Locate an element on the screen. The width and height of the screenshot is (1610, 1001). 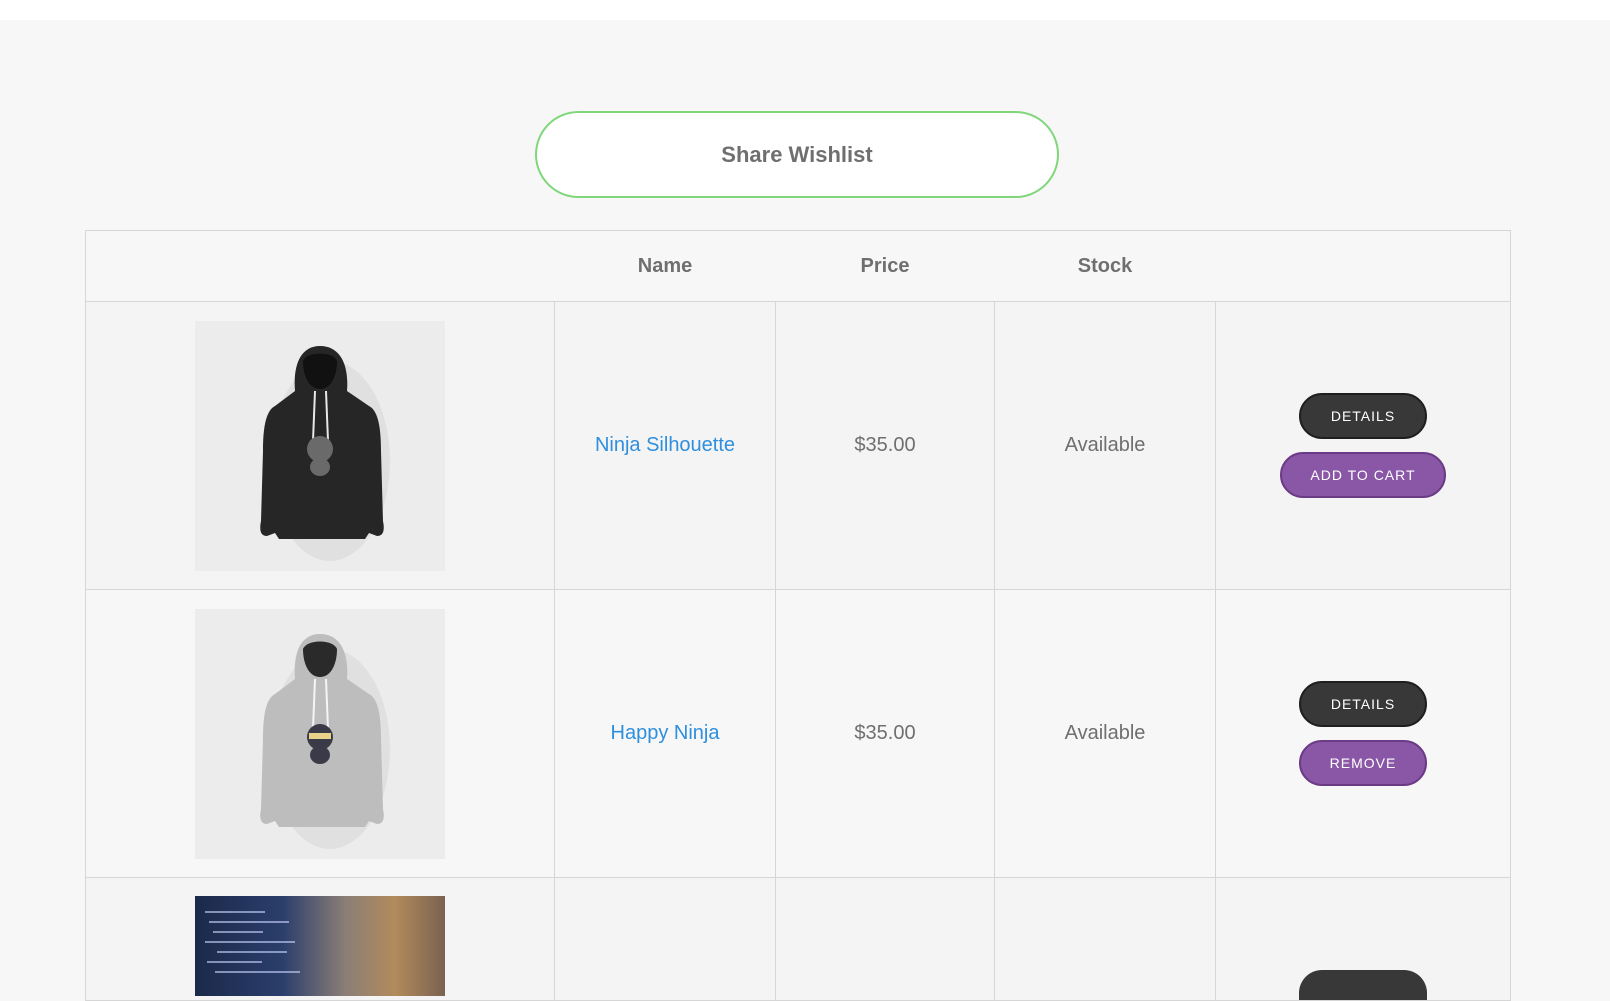
table-header-row: Name Price Stock is located at coordinates (798, 266).